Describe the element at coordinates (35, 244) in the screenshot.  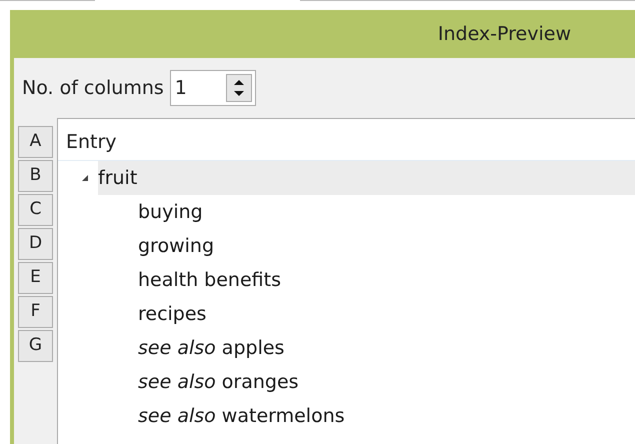
I see `letter-button: D` at that location.